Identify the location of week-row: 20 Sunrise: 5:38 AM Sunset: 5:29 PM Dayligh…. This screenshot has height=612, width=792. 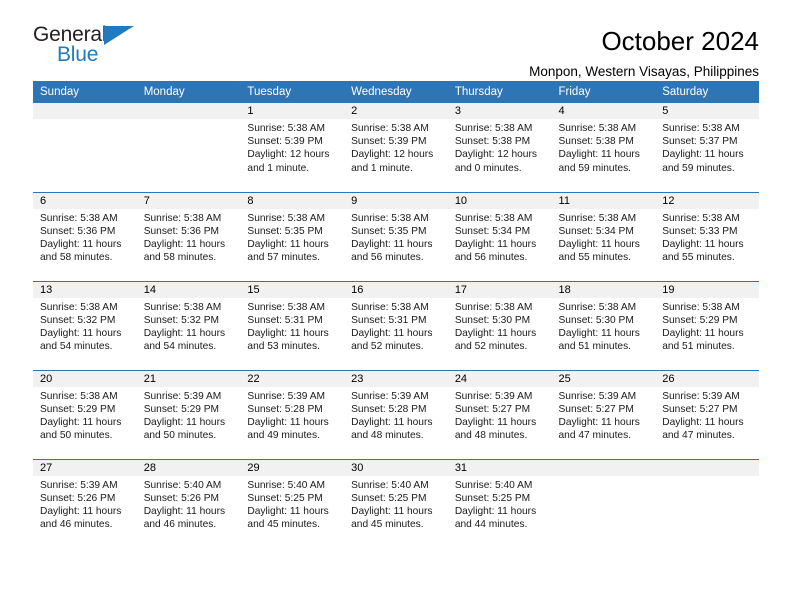
(396, 414).